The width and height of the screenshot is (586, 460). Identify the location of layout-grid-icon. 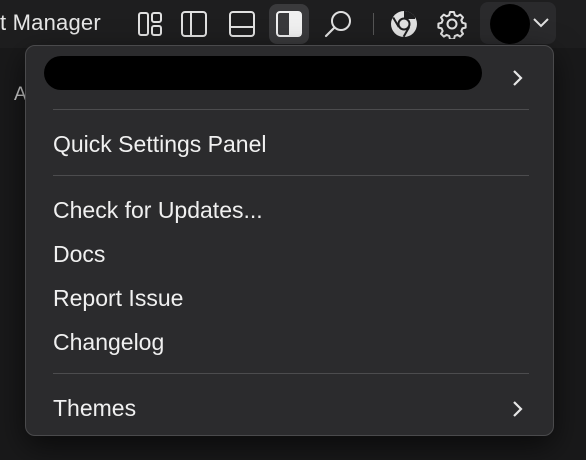
(150, 24).